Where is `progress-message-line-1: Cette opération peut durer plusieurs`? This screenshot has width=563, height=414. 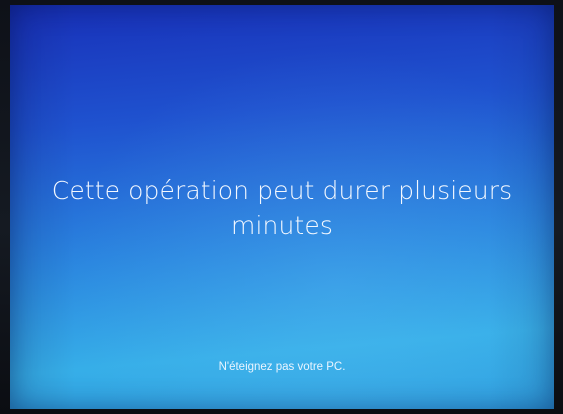 progress-message-line-1: Cette opération peut durer plusieurs is located at coordinates (282, 190).